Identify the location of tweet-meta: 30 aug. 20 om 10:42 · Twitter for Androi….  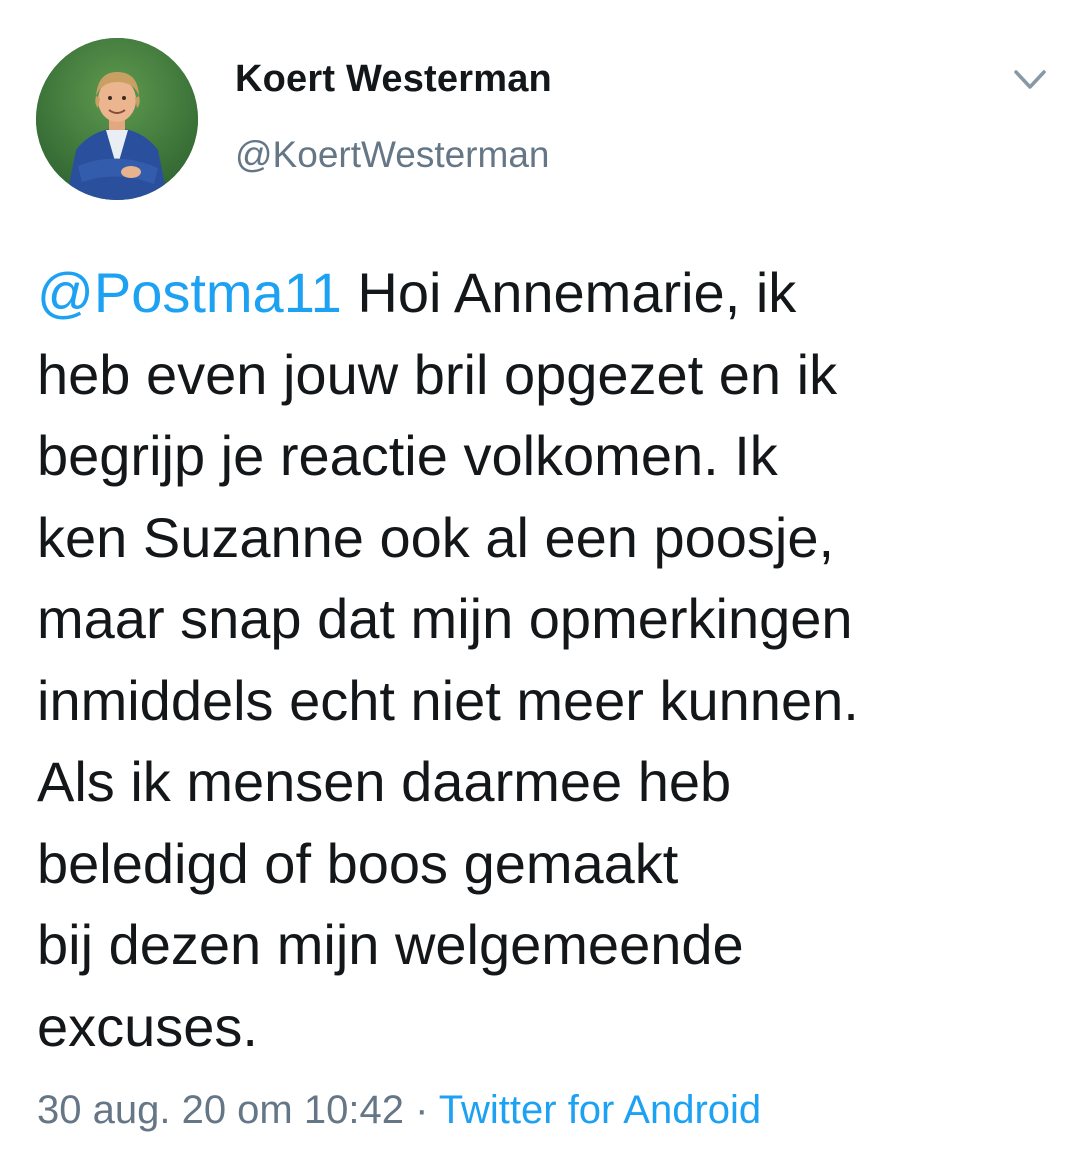
(399, 1110).